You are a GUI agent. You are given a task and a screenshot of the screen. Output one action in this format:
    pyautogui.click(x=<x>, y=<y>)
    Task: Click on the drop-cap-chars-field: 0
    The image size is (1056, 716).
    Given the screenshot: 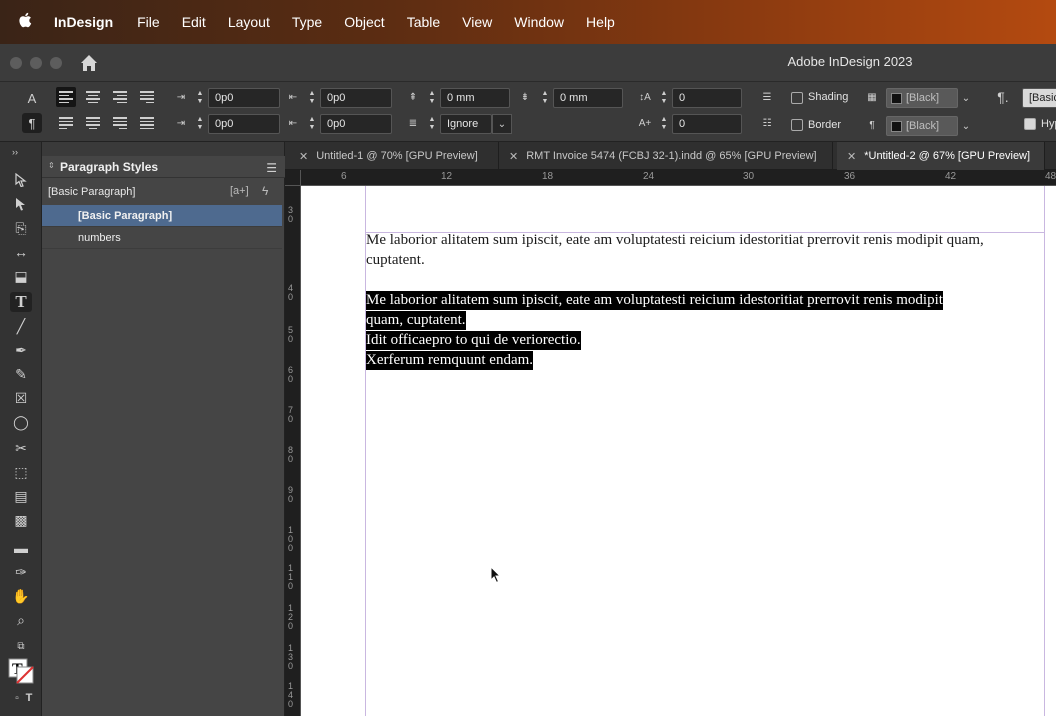 What is the action you would take?
    pyautogui.click(x=707, y=124)
    